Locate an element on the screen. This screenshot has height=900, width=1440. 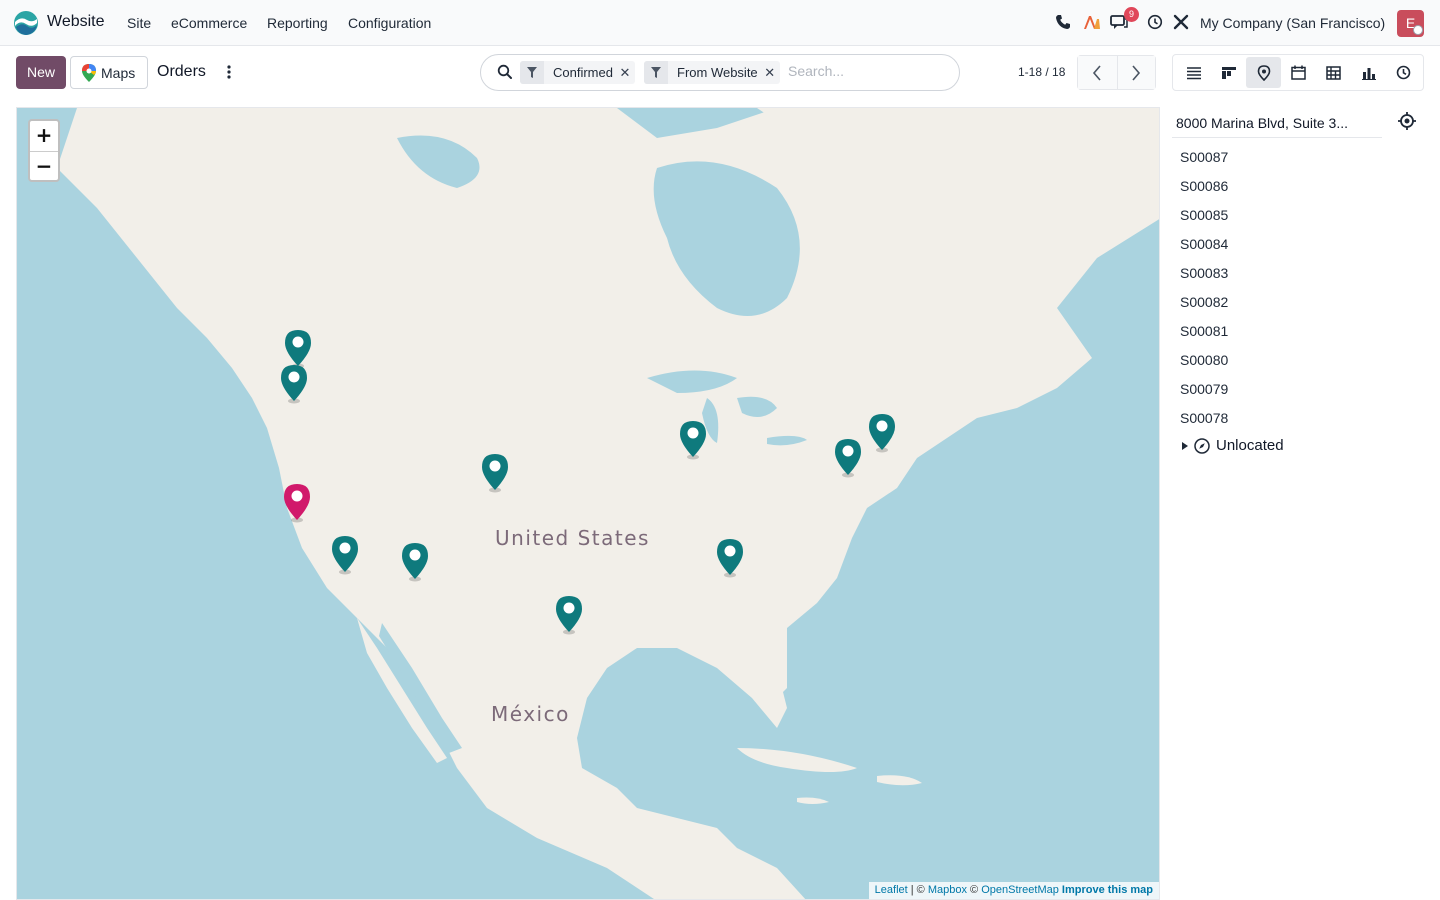
view-map-button is located at coordinates (1263, 72).